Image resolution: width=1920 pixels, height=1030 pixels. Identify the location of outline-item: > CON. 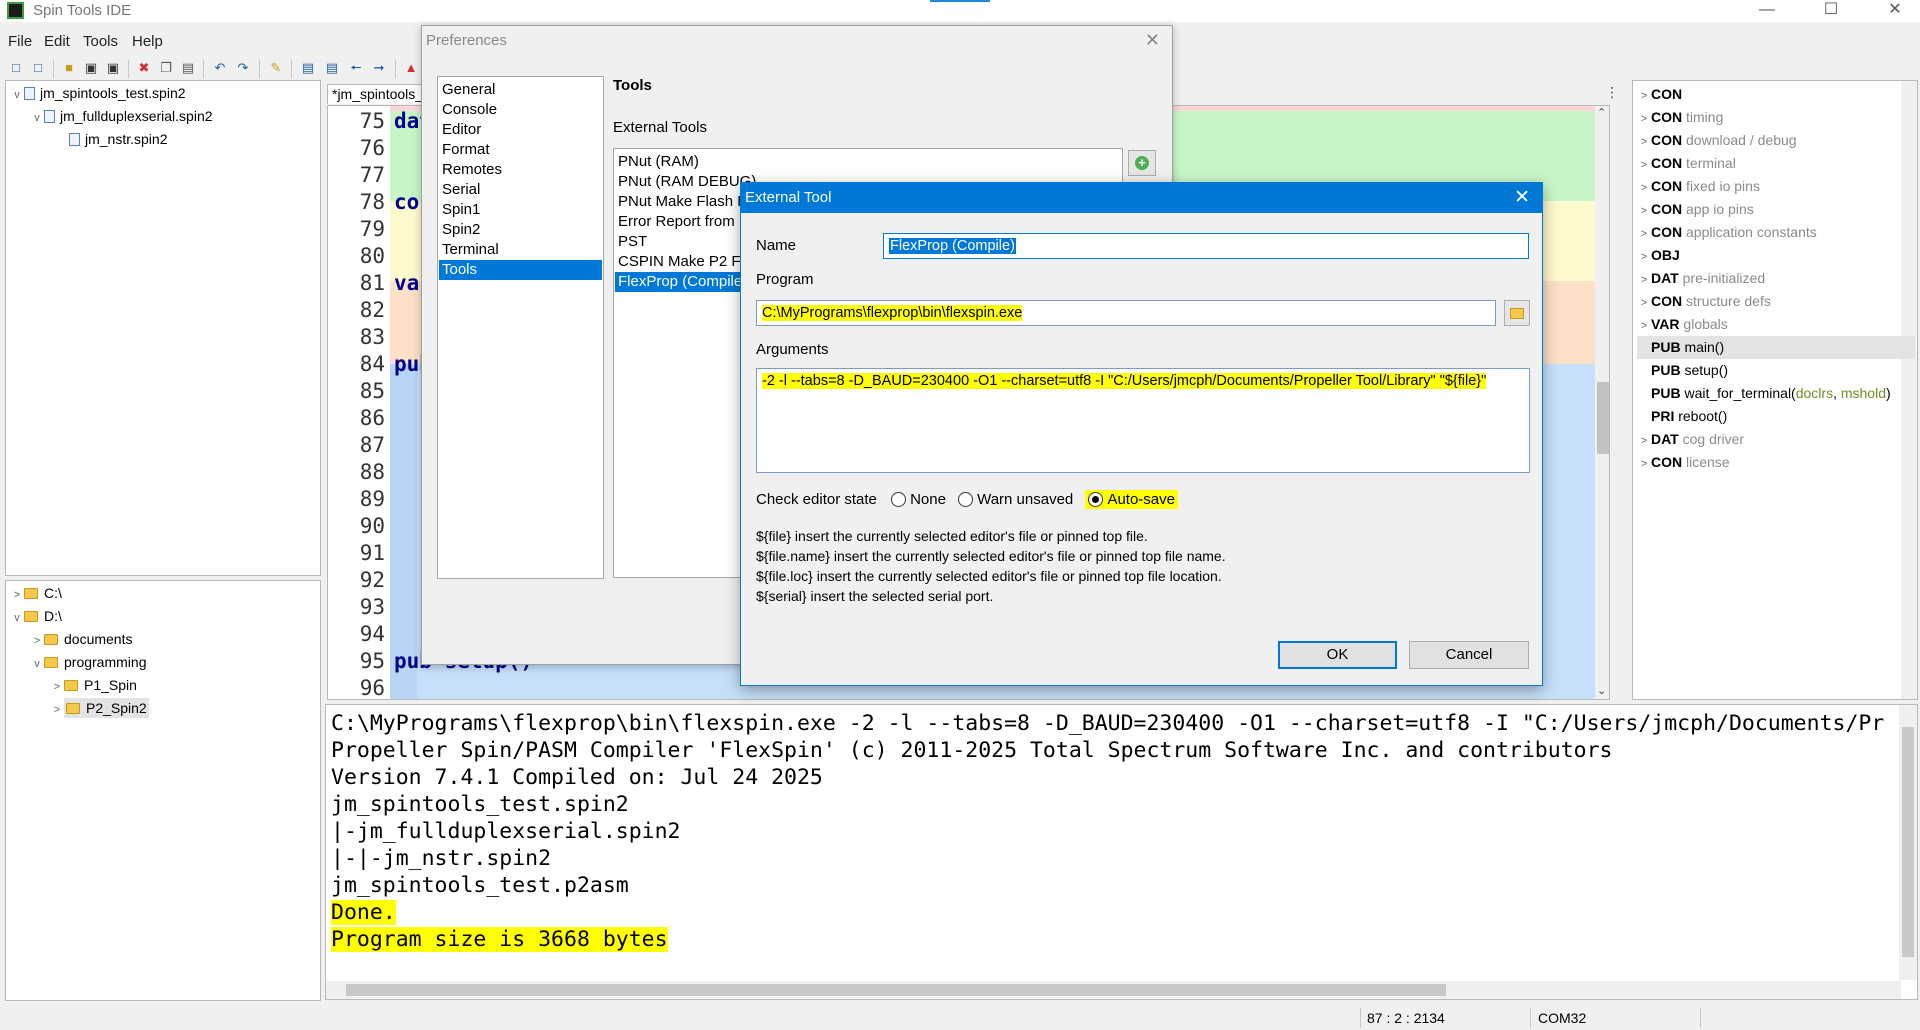
(1776, 94).